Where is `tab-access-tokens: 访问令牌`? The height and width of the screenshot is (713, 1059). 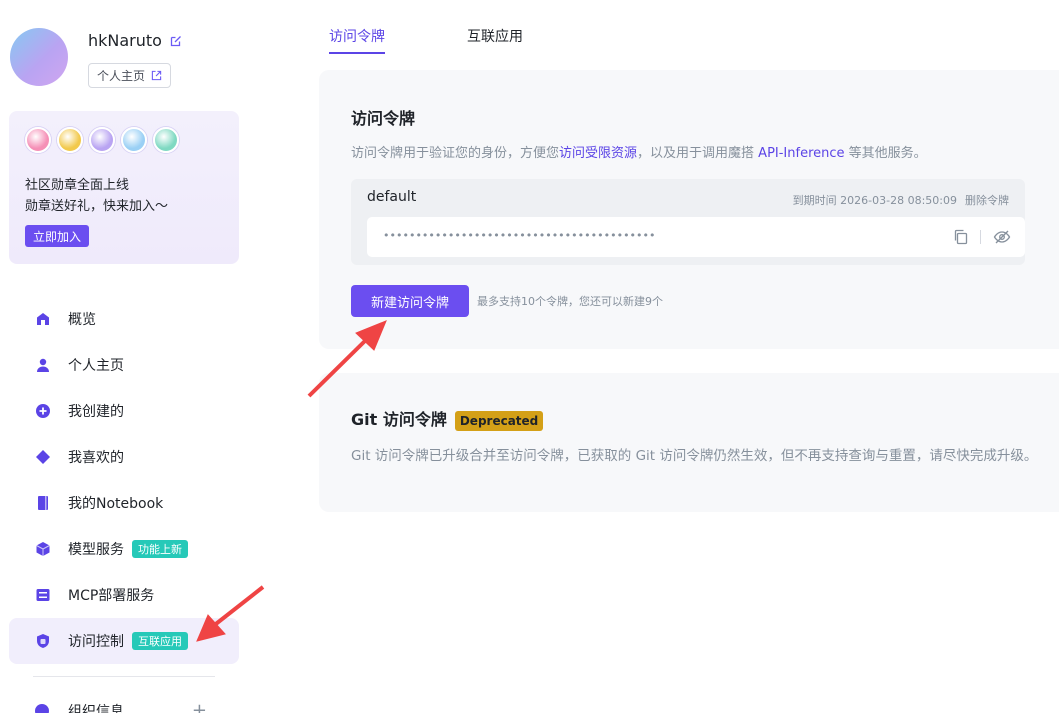
tab-access-tokens: 访问令牌 is located at coordinates (357, 27).